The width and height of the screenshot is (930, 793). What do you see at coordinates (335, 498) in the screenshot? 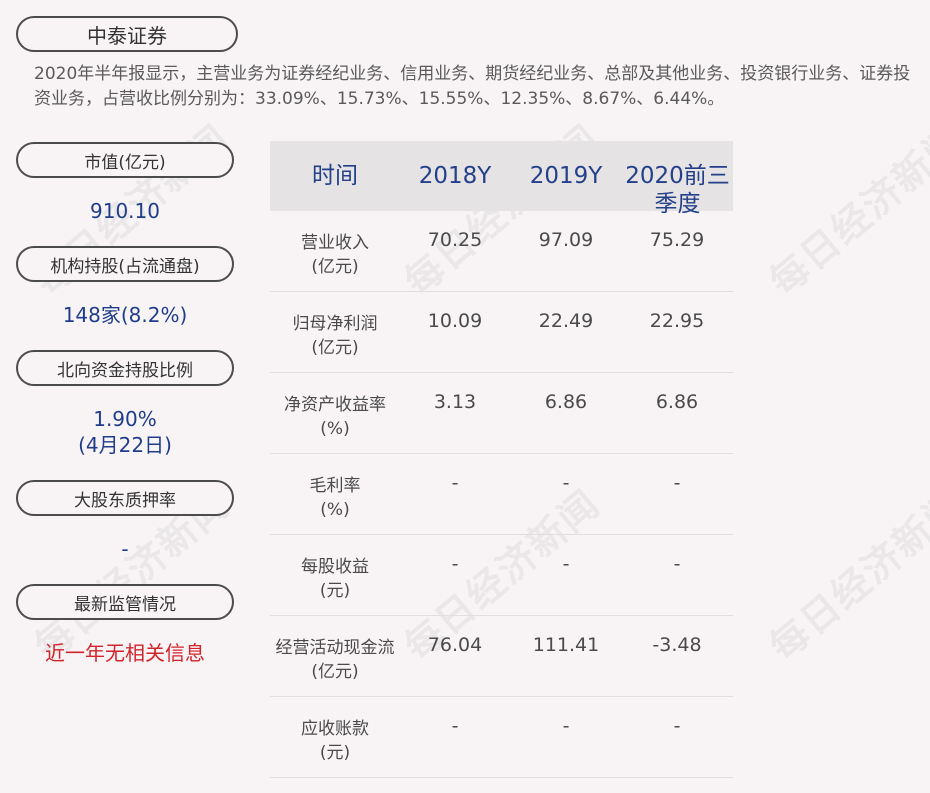
I see `row-label: 毛利率 (%)` at bounding box center [335, 498].